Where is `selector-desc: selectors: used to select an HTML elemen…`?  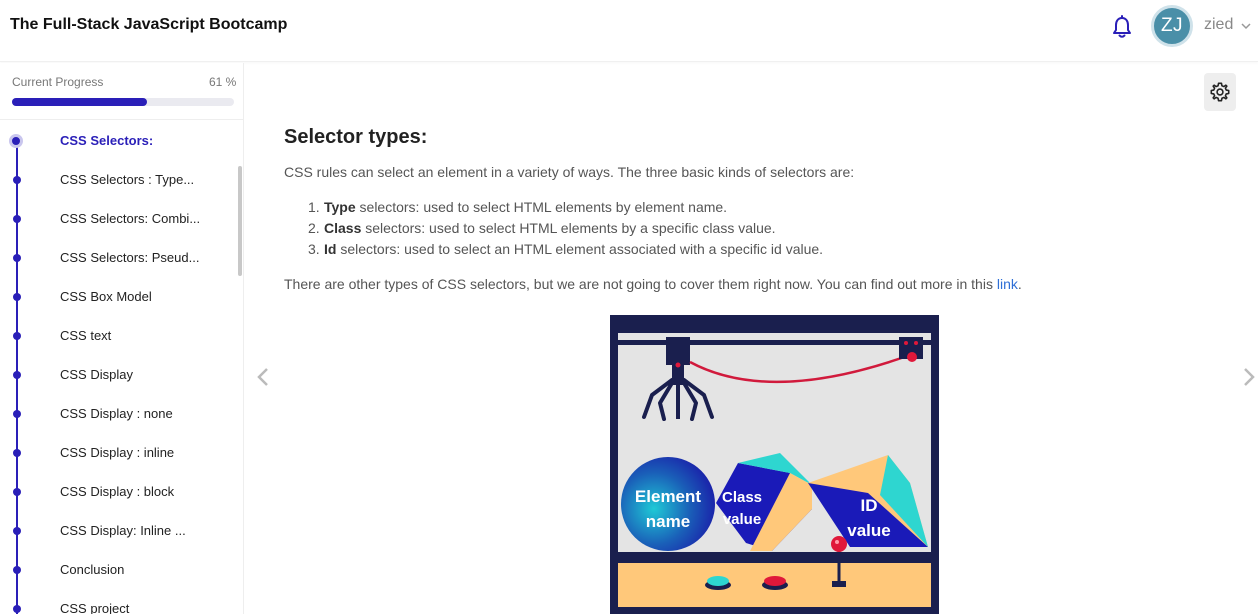
selector-desc: selectors: used to select an HTML elemen… is located at coordinates (580, 249).